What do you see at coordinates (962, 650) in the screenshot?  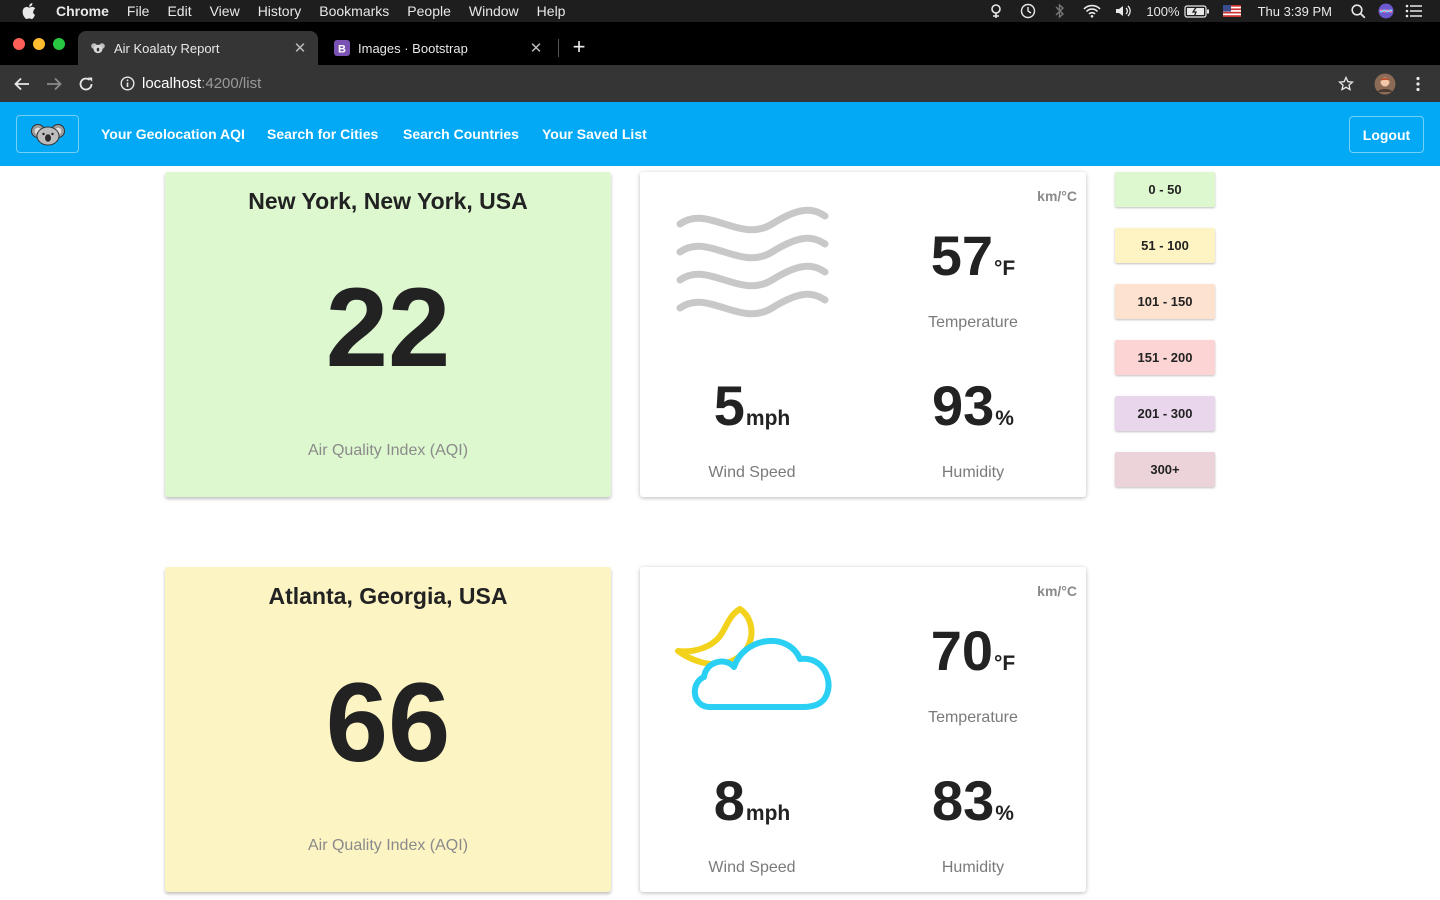 I see `temperature-value: 70` at bounding box center [962, 650].